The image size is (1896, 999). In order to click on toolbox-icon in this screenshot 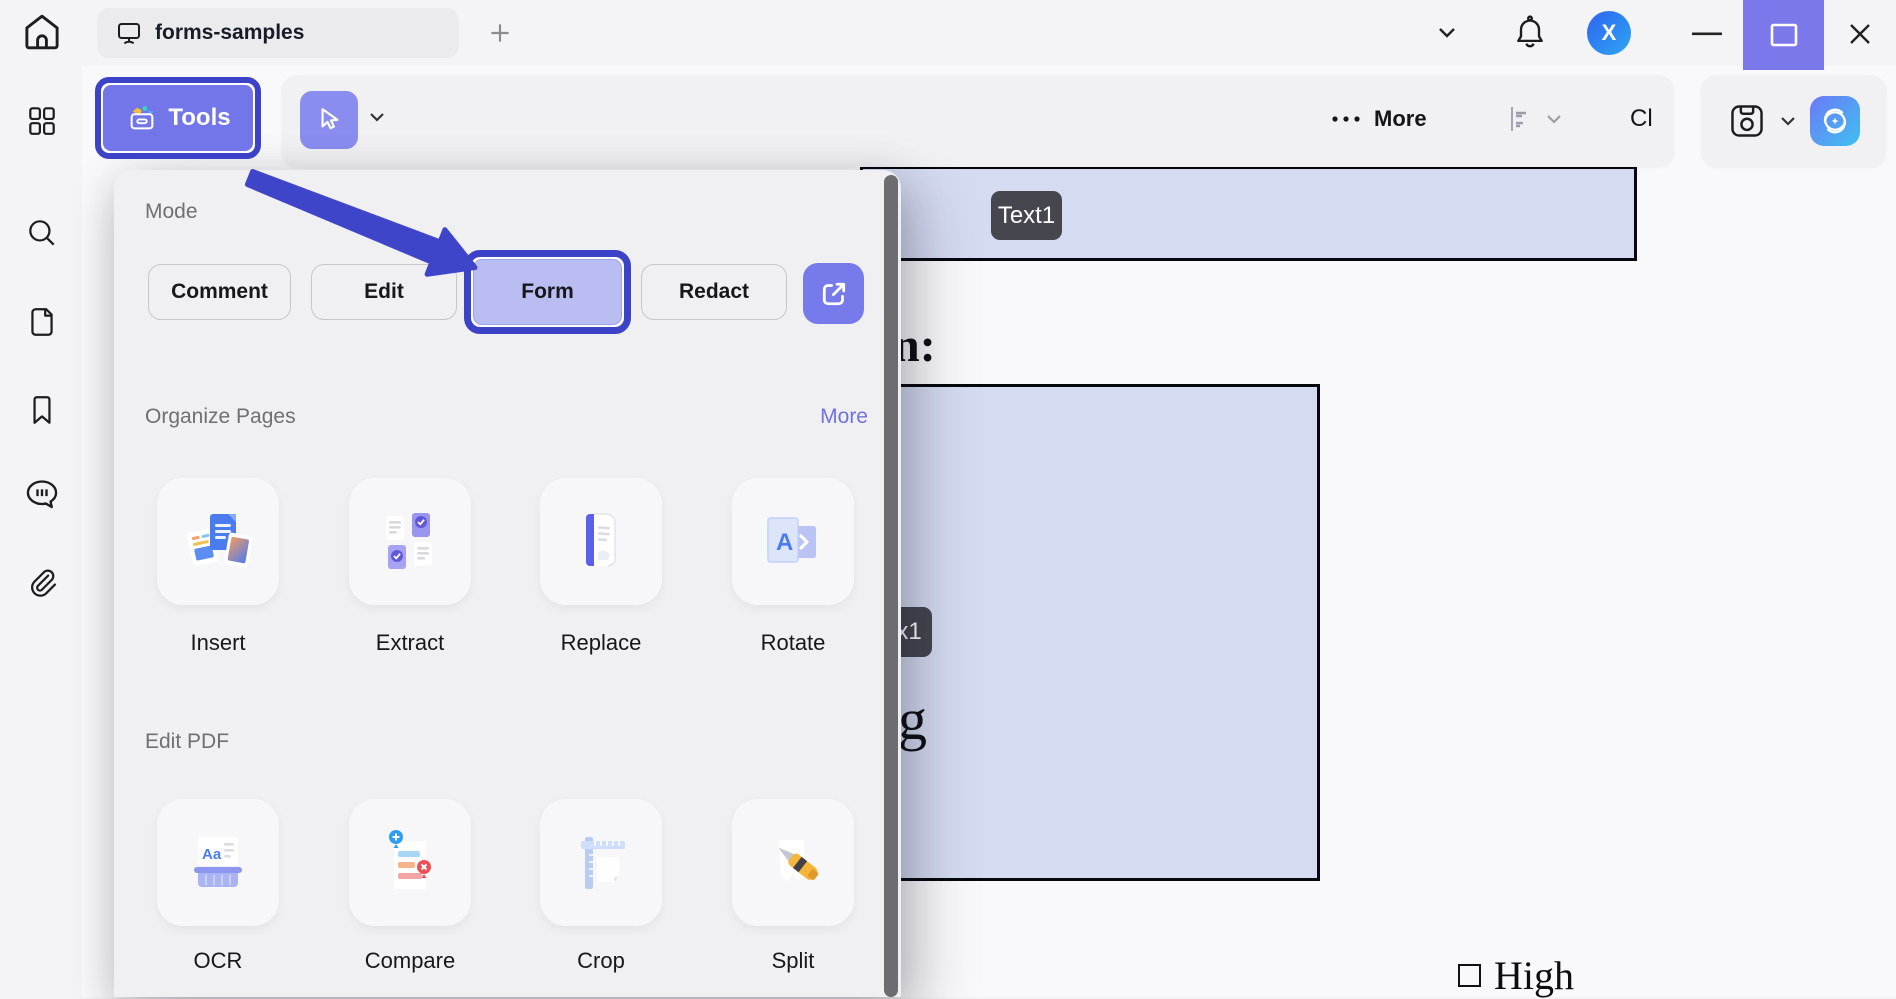, I will do `click(142, 118)`.